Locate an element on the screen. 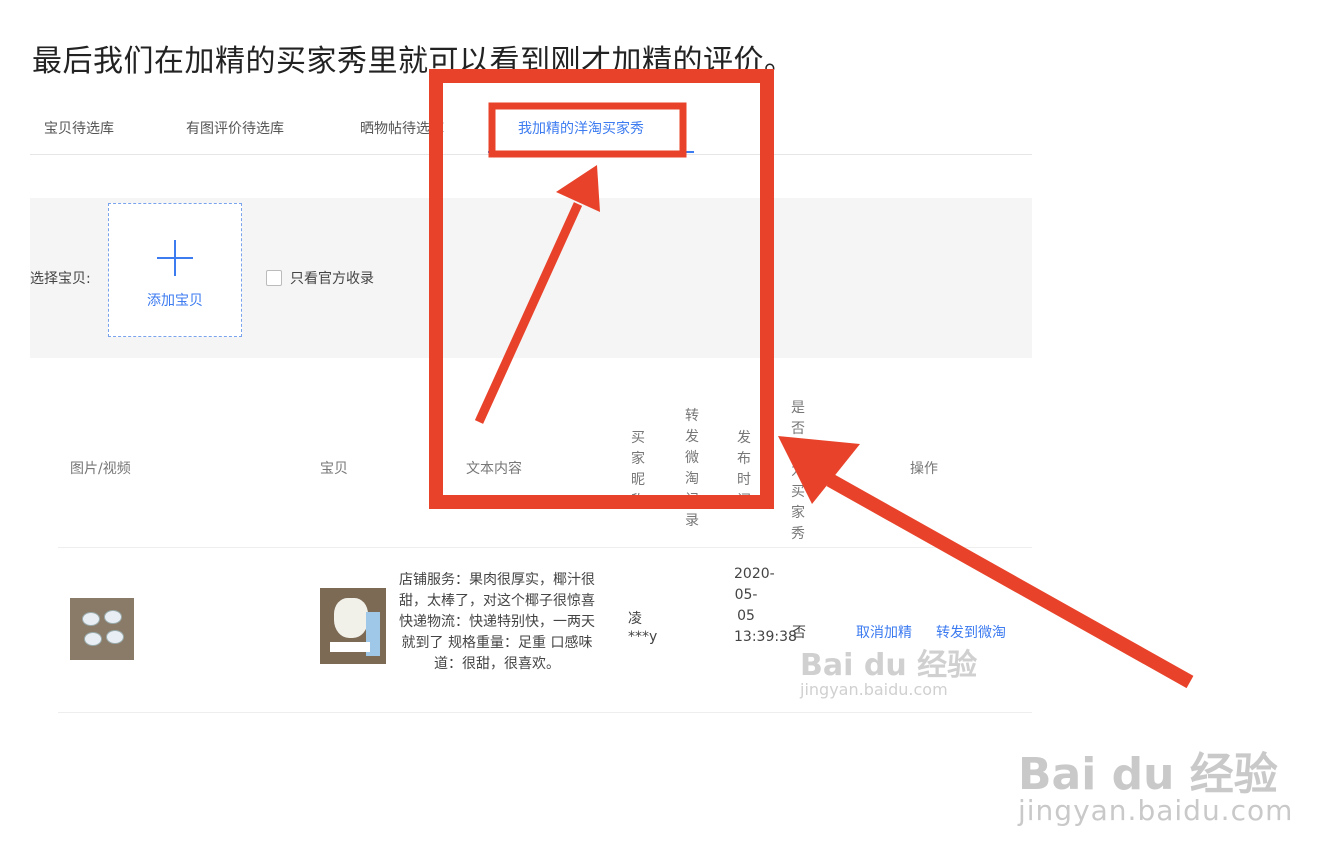  watermark-brand-small: Bai du 经验 is located at coordinates (889, 665).